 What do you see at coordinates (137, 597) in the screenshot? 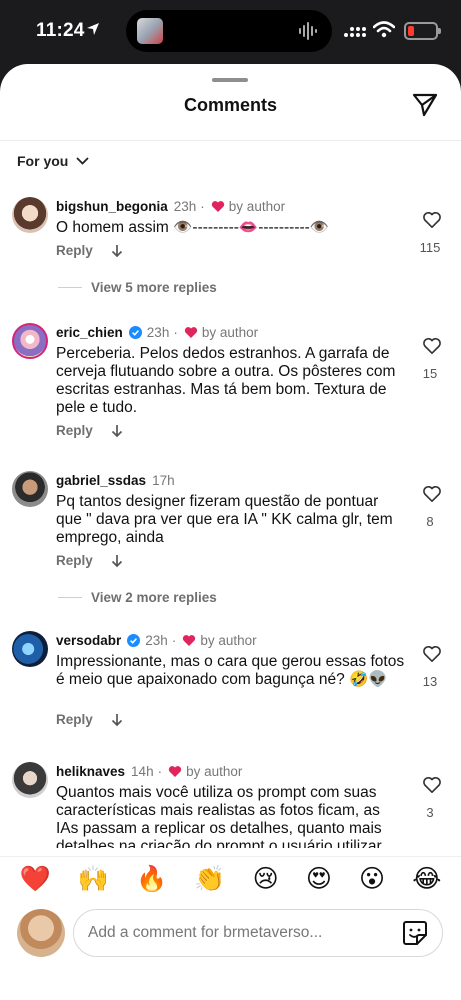
I see `view-more-replies: View 2 more replies` at bounding box center [137, 597].